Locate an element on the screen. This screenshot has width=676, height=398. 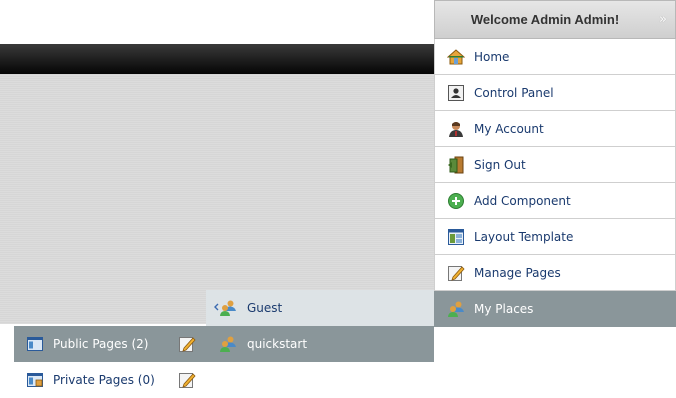
menu-item-label: Layout Template is located at coordinates (524, 236).